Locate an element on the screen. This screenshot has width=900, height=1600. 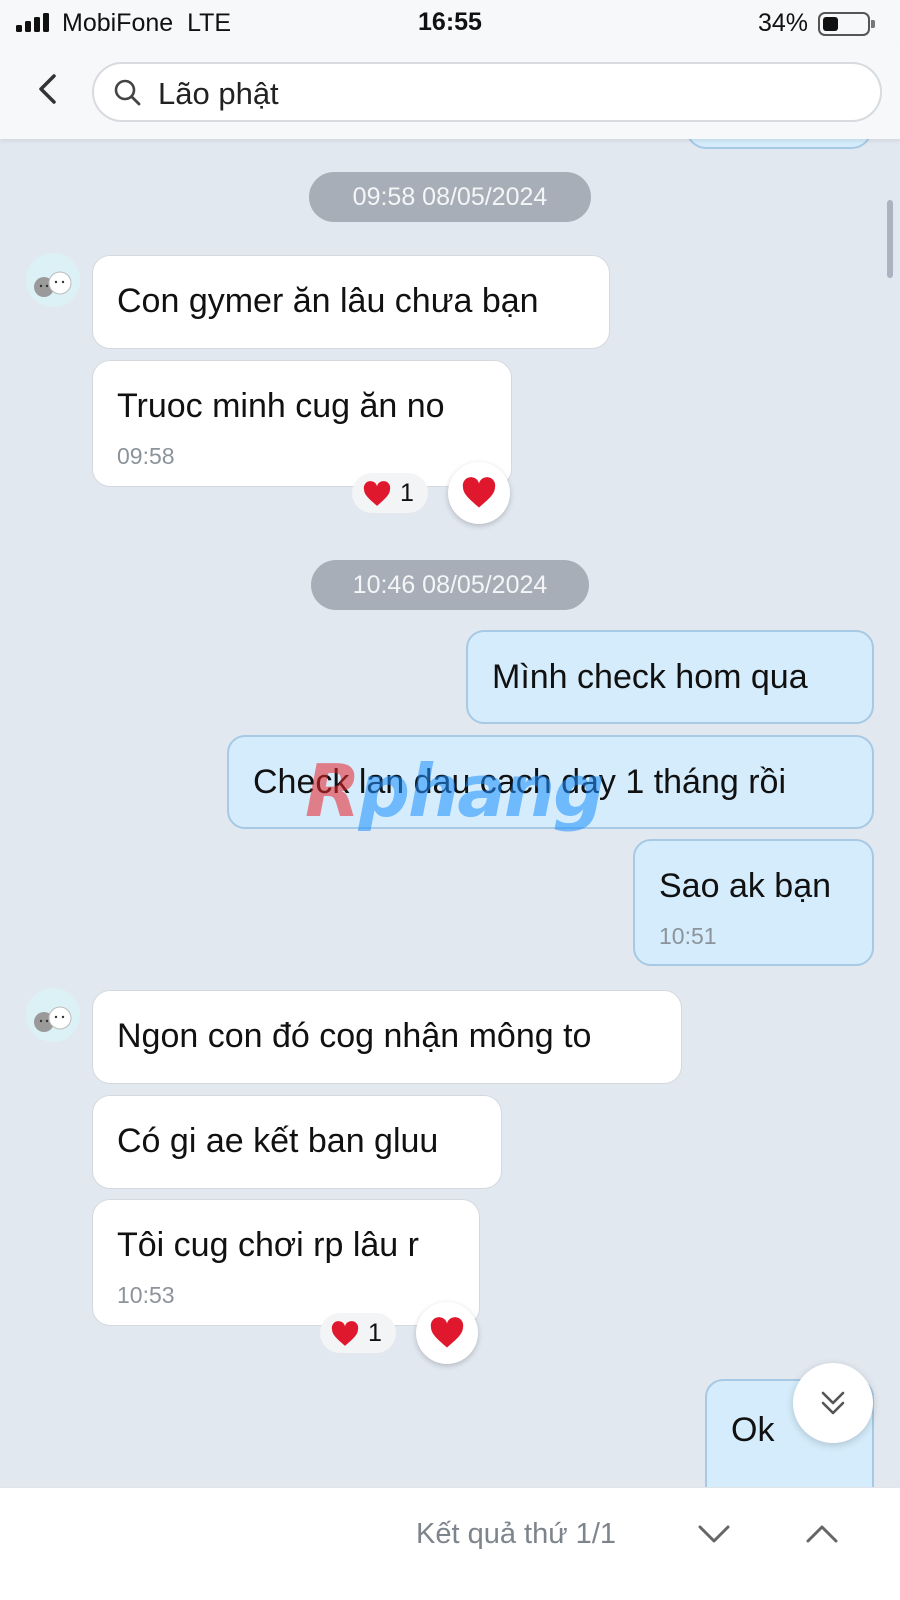
chevron-down-icon is located at coordinates (714, 1534).